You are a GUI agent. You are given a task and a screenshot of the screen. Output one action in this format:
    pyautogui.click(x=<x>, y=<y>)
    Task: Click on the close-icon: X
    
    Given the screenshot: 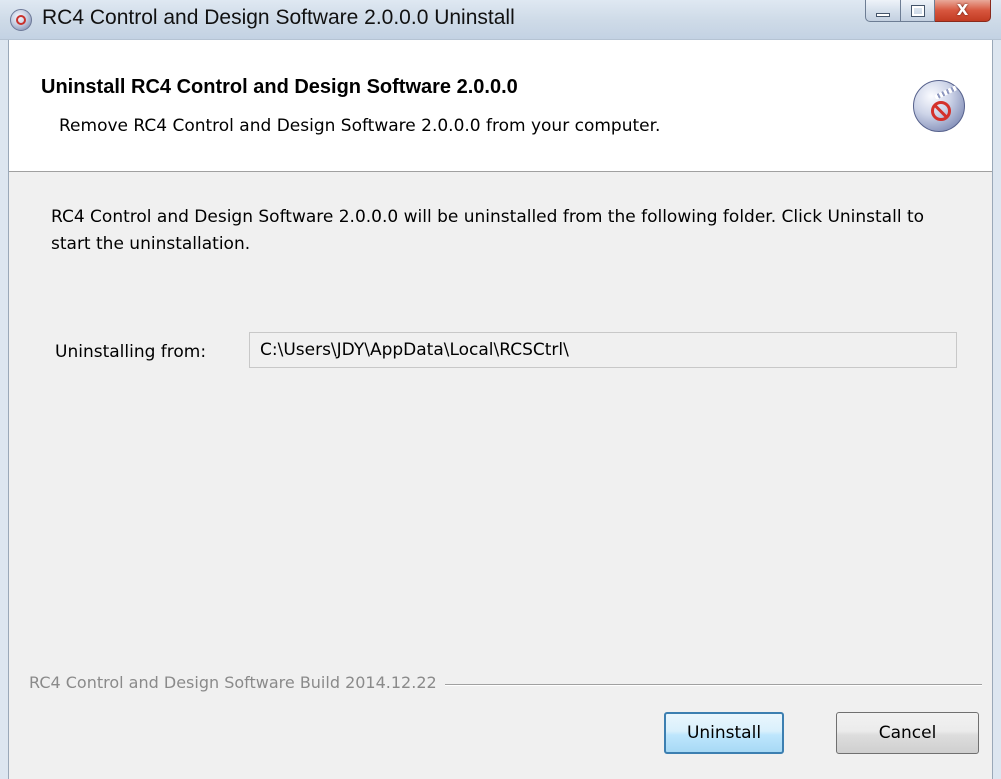 What is the action you would take?
    pyautogui.click(x=962, y=10)
    